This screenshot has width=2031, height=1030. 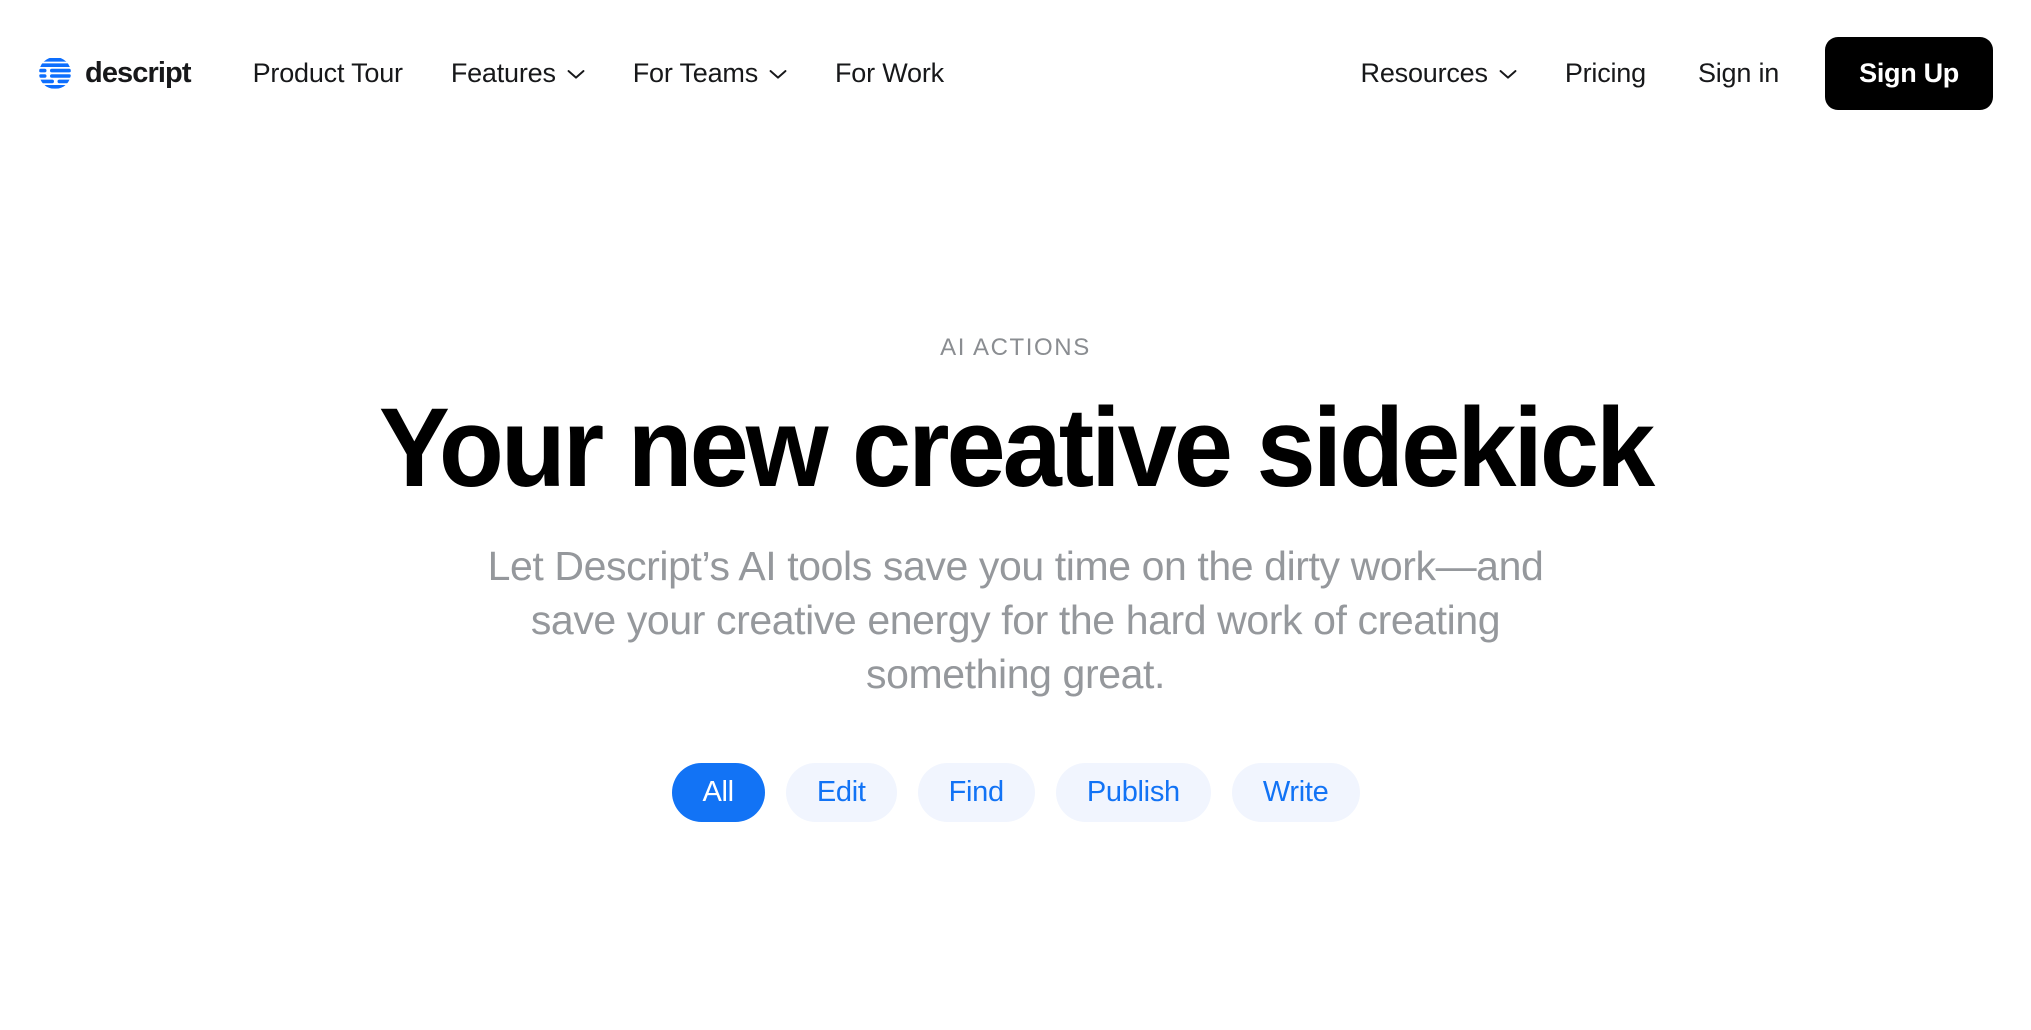 I want to click on filter-pill-write: Write, so click(x=1295, y=793).